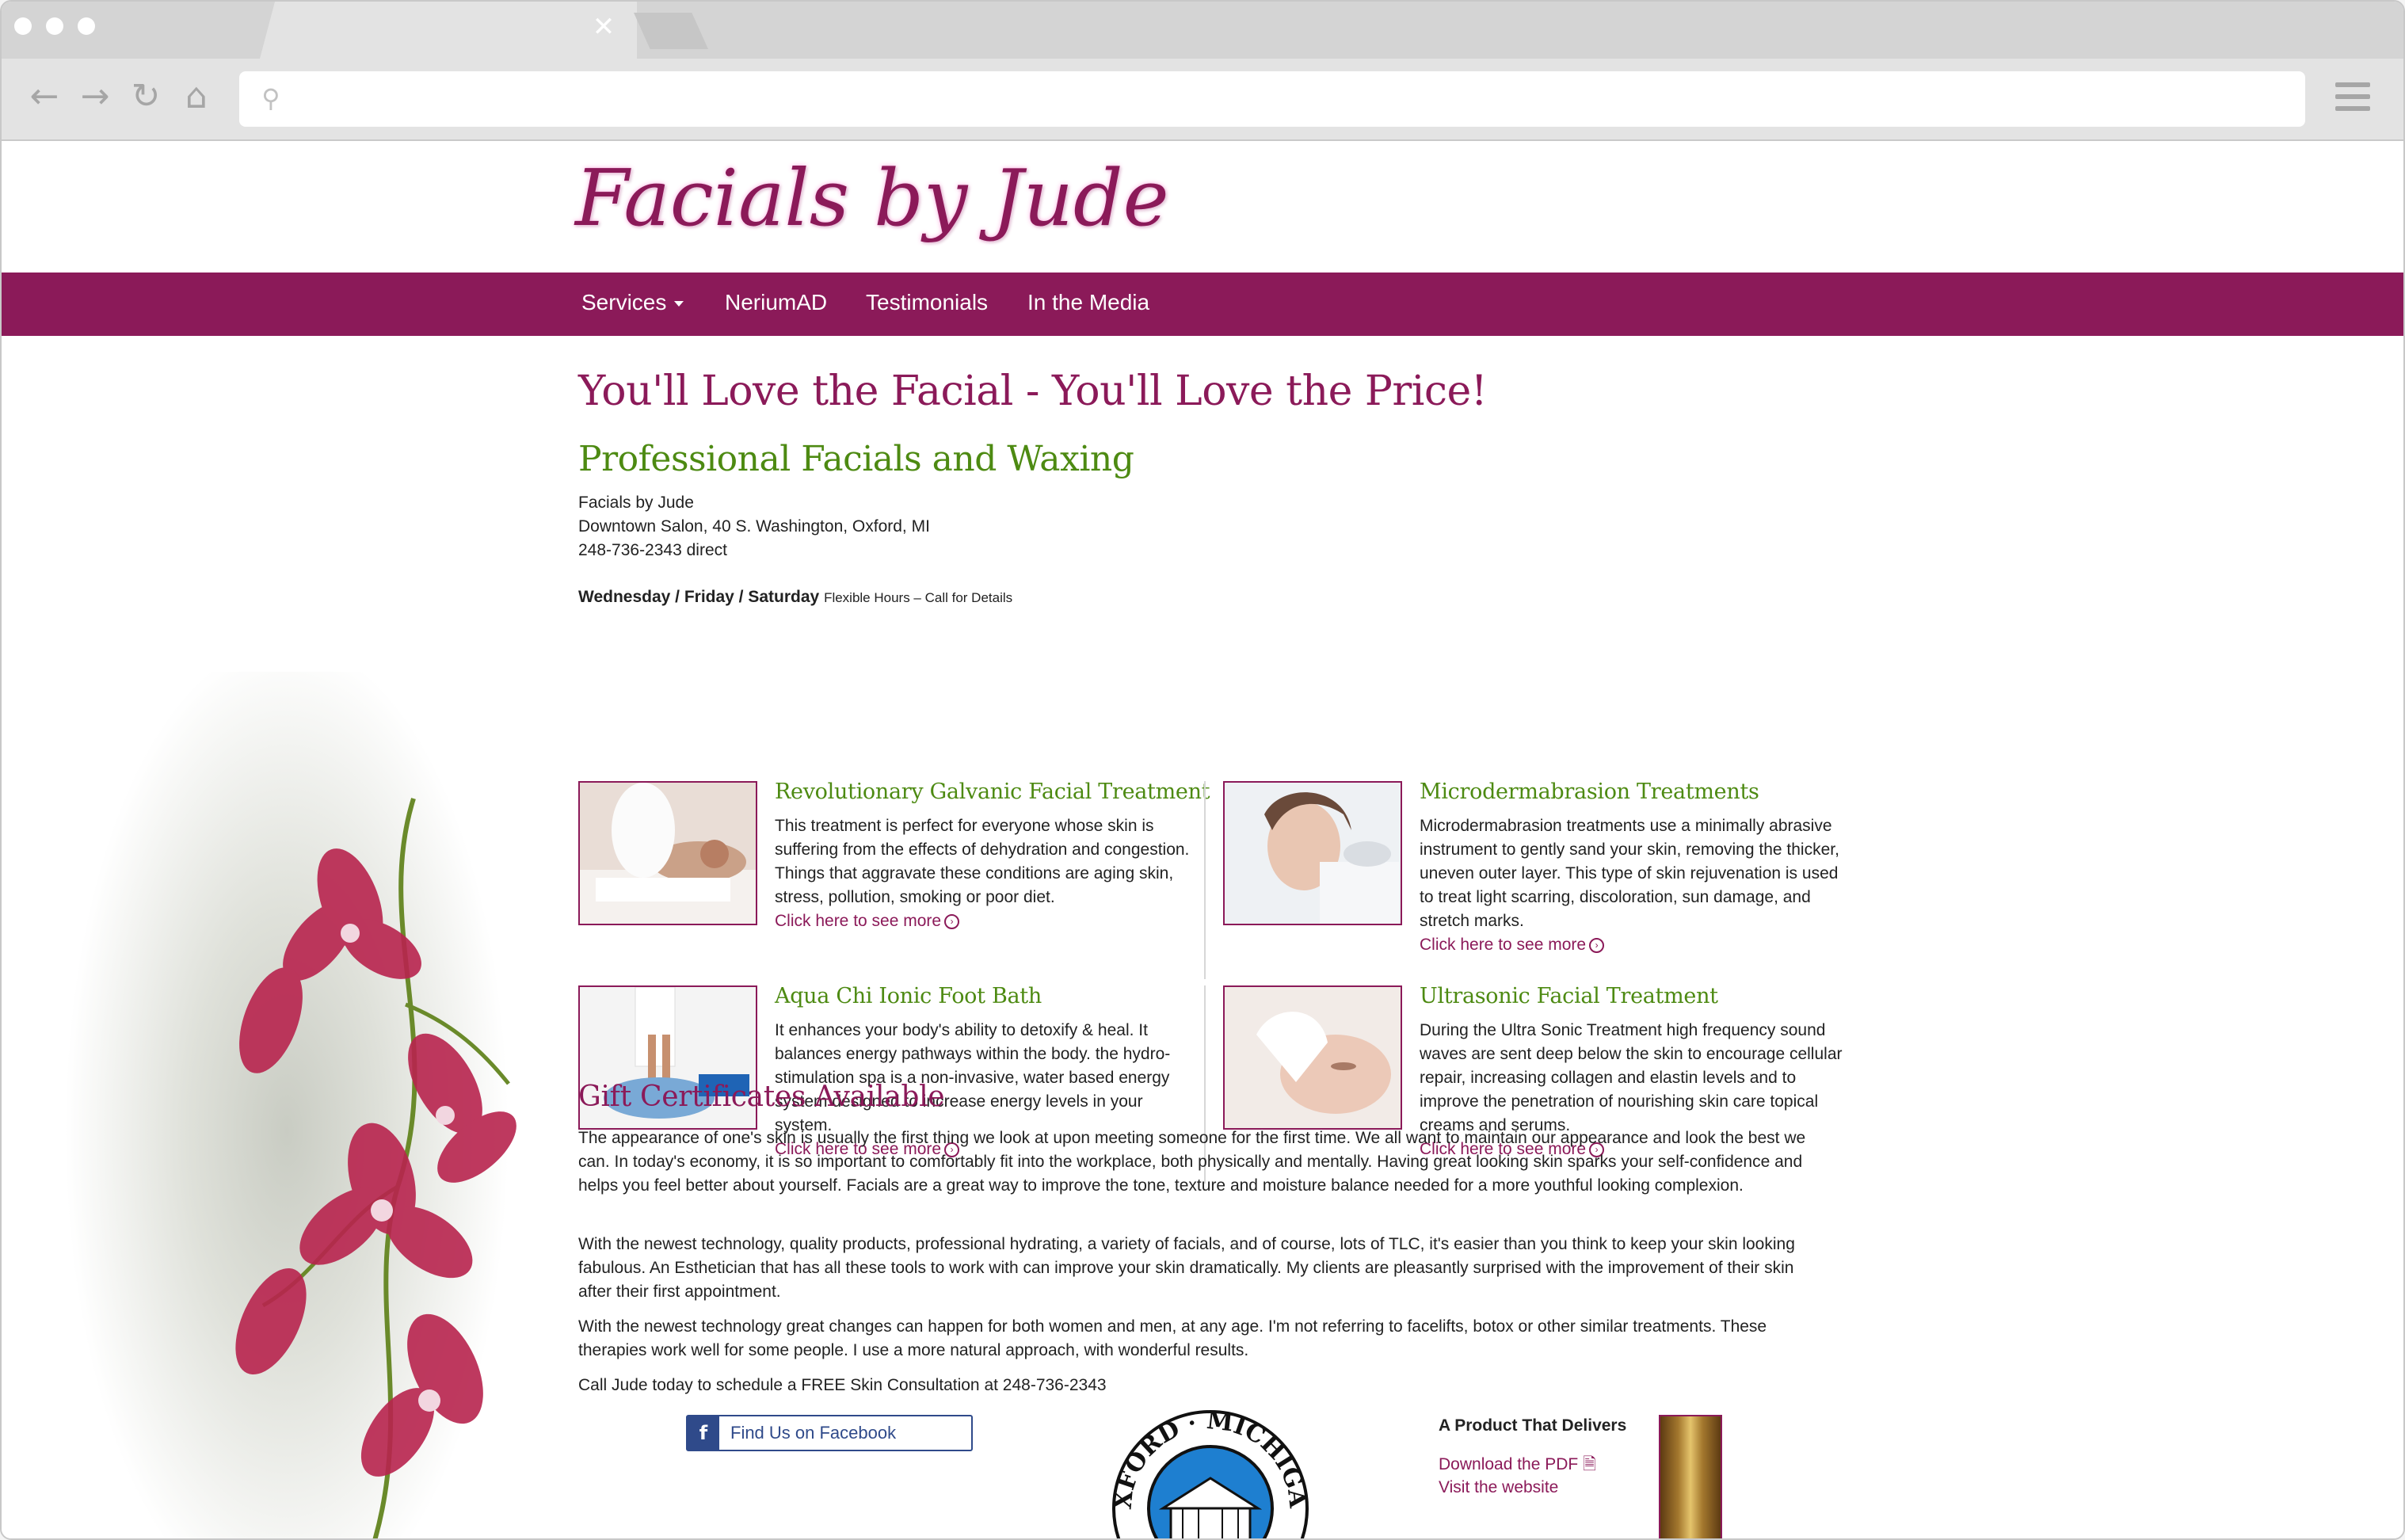 The image size is (2405, 1540). What do you see at coordinates (993, 792) in the screenshot?
I see `service-title: Revolutionary Galvanic Facial Treatment` at bounding box center [993, 792].